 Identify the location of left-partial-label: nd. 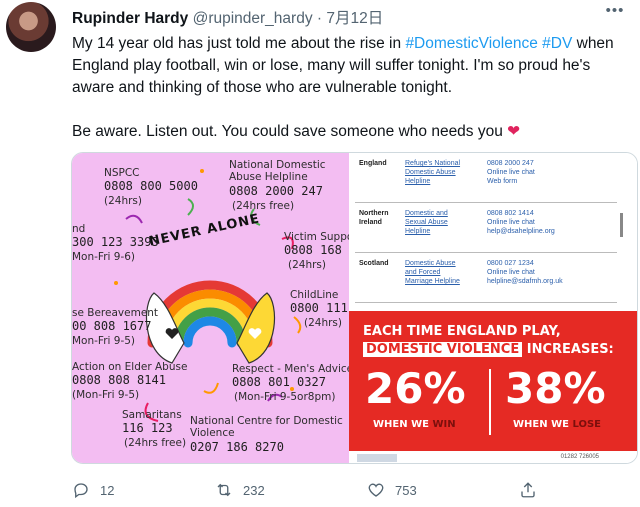
(79, 229).